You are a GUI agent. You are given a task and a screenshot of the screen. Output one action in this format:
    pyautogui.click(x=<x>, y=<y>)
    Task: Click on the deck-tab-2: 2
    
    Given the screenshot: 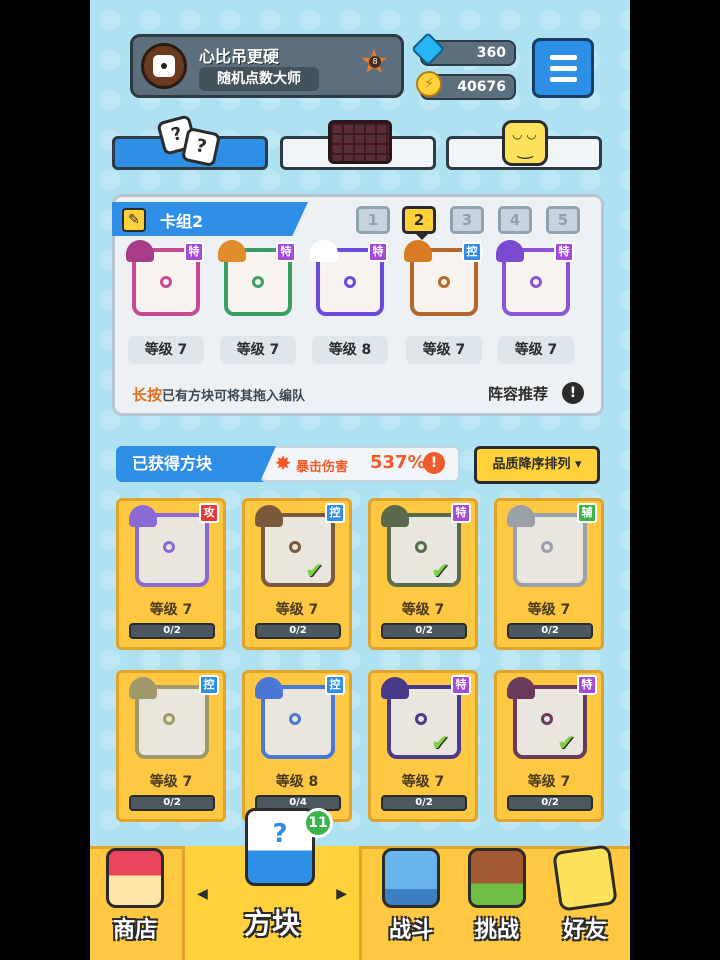 What is the action you would take?
    pyautogui.click(x=419, y=223)
    